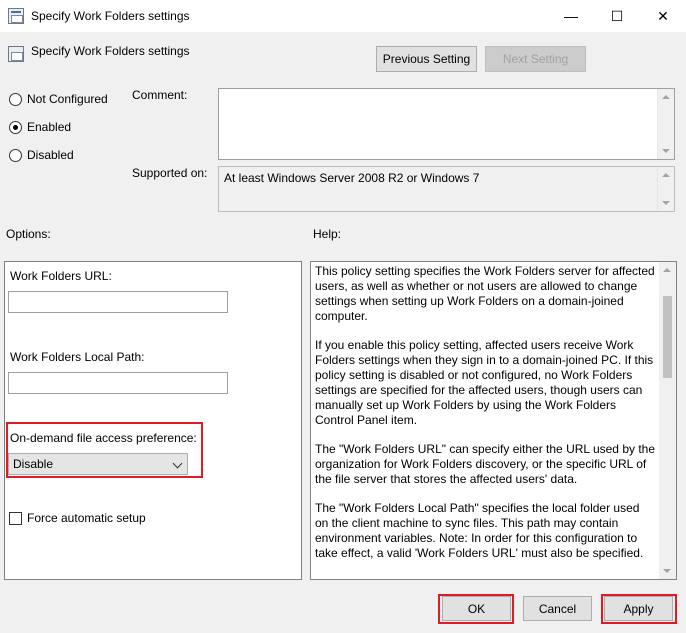 The height and width of the screenshot is (633, 686). Describe the element at coordinates (86, 518) in the screenshot. I see `checkbox-label: Force automatic setup` at that location.